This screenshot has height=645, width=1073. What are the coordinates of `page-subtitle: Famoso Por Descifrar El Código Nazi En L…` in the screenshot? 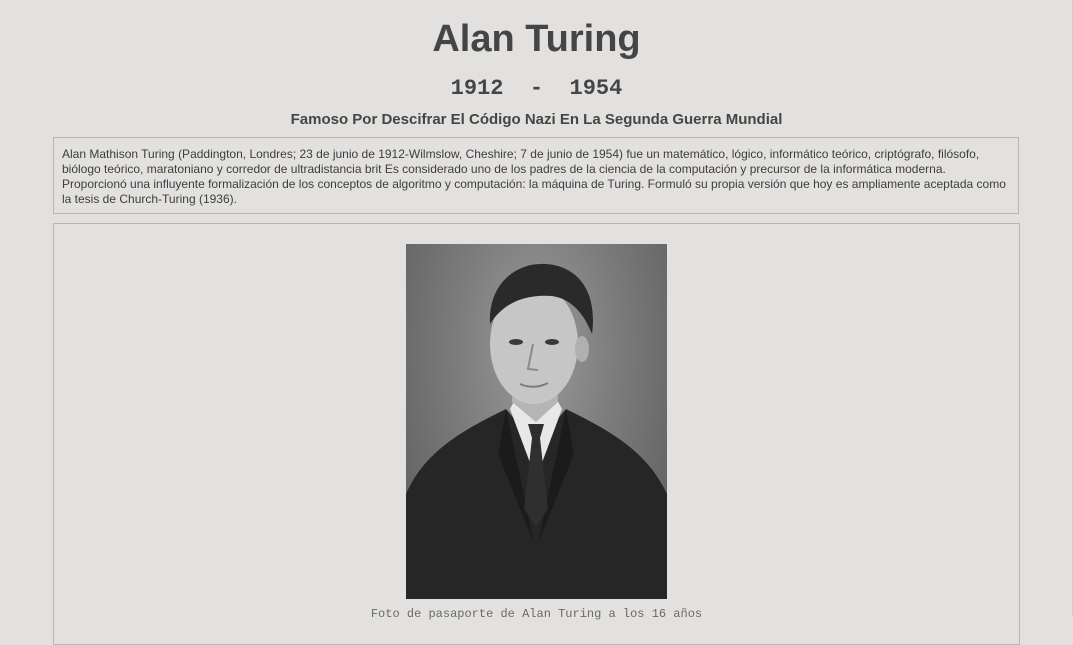 It's located at (536, 119).